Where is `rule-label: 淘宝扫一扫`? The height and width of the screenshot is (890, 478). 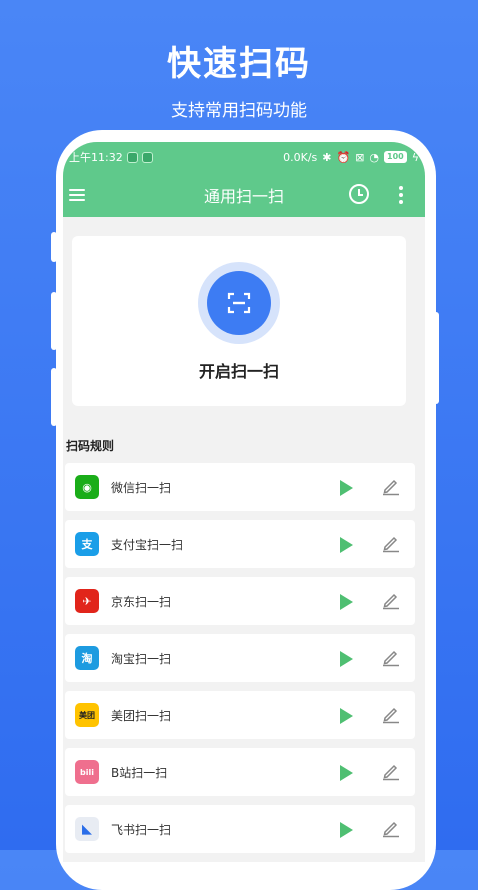
rule-label: 淘宝扫一扫 is located at coordinates (141, 658).